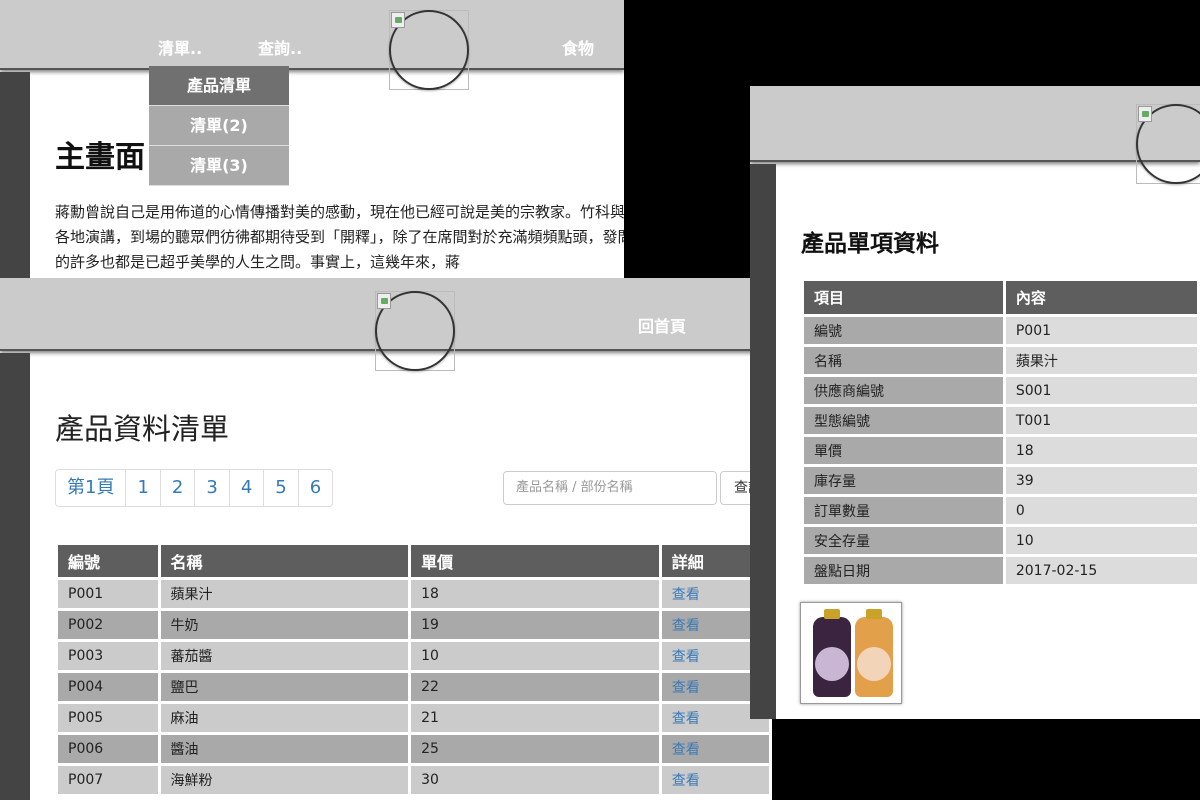 This screenshot has height=800, width=1200. I want to click on cell-price: 10, so click(535, 656).